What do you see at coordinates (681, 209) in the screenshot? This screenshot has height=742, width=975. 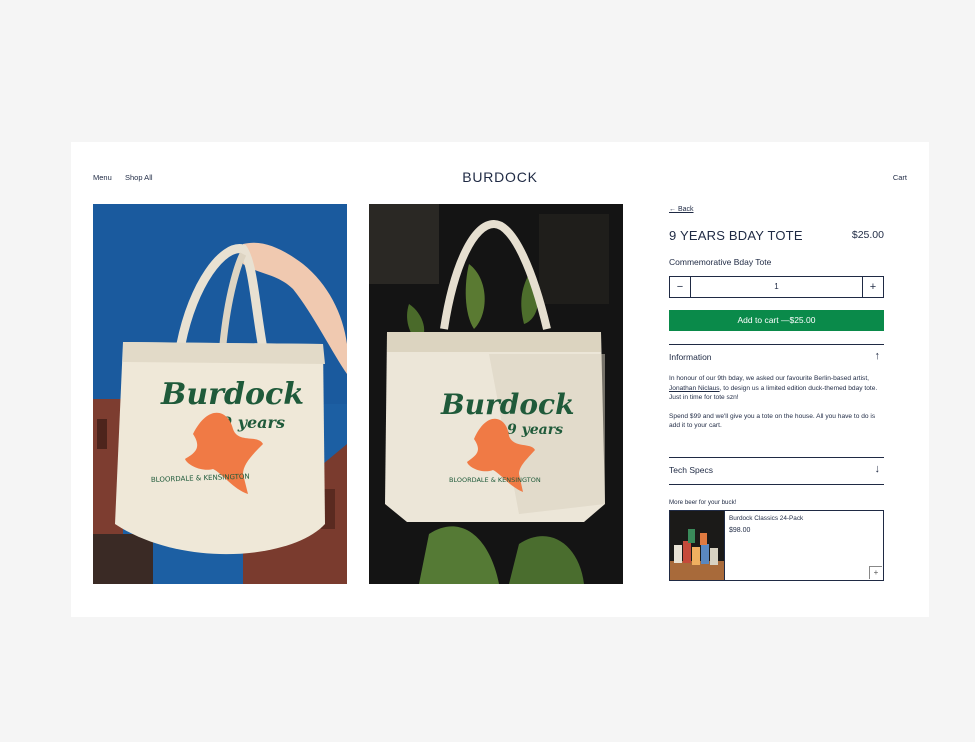 I see `back-link: ← Back` at bounding box center [681, 209].